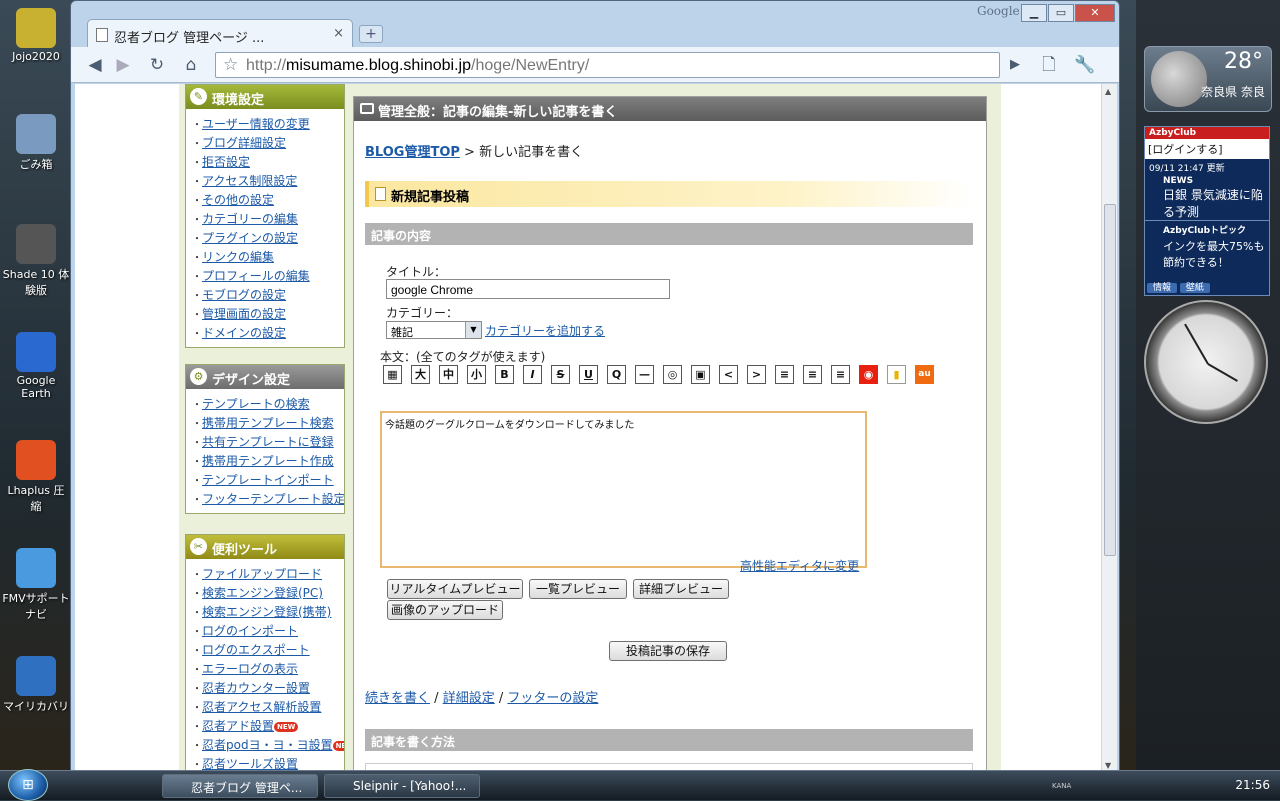 Image resolution: width=1280 pixels, height=801 pixels. Describe the element at coordinates (95, 65) in the screenshot. I see `back-icon: ◀` at that location.